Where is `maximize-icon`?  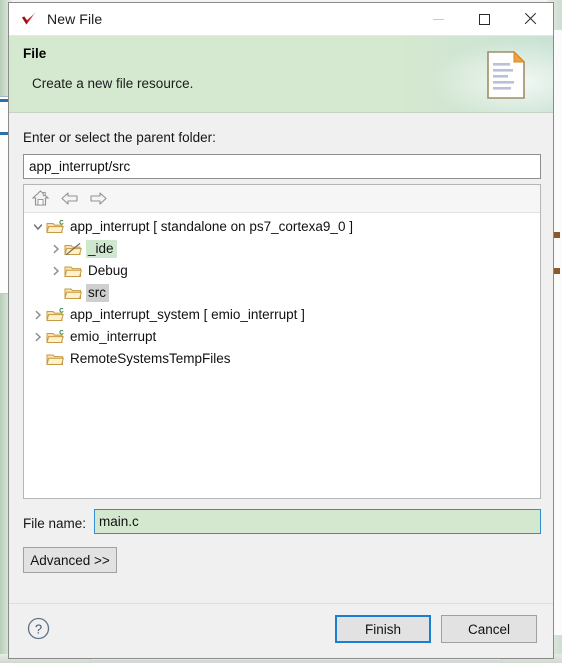 maximize-icon is located at coordinates (484, 19).